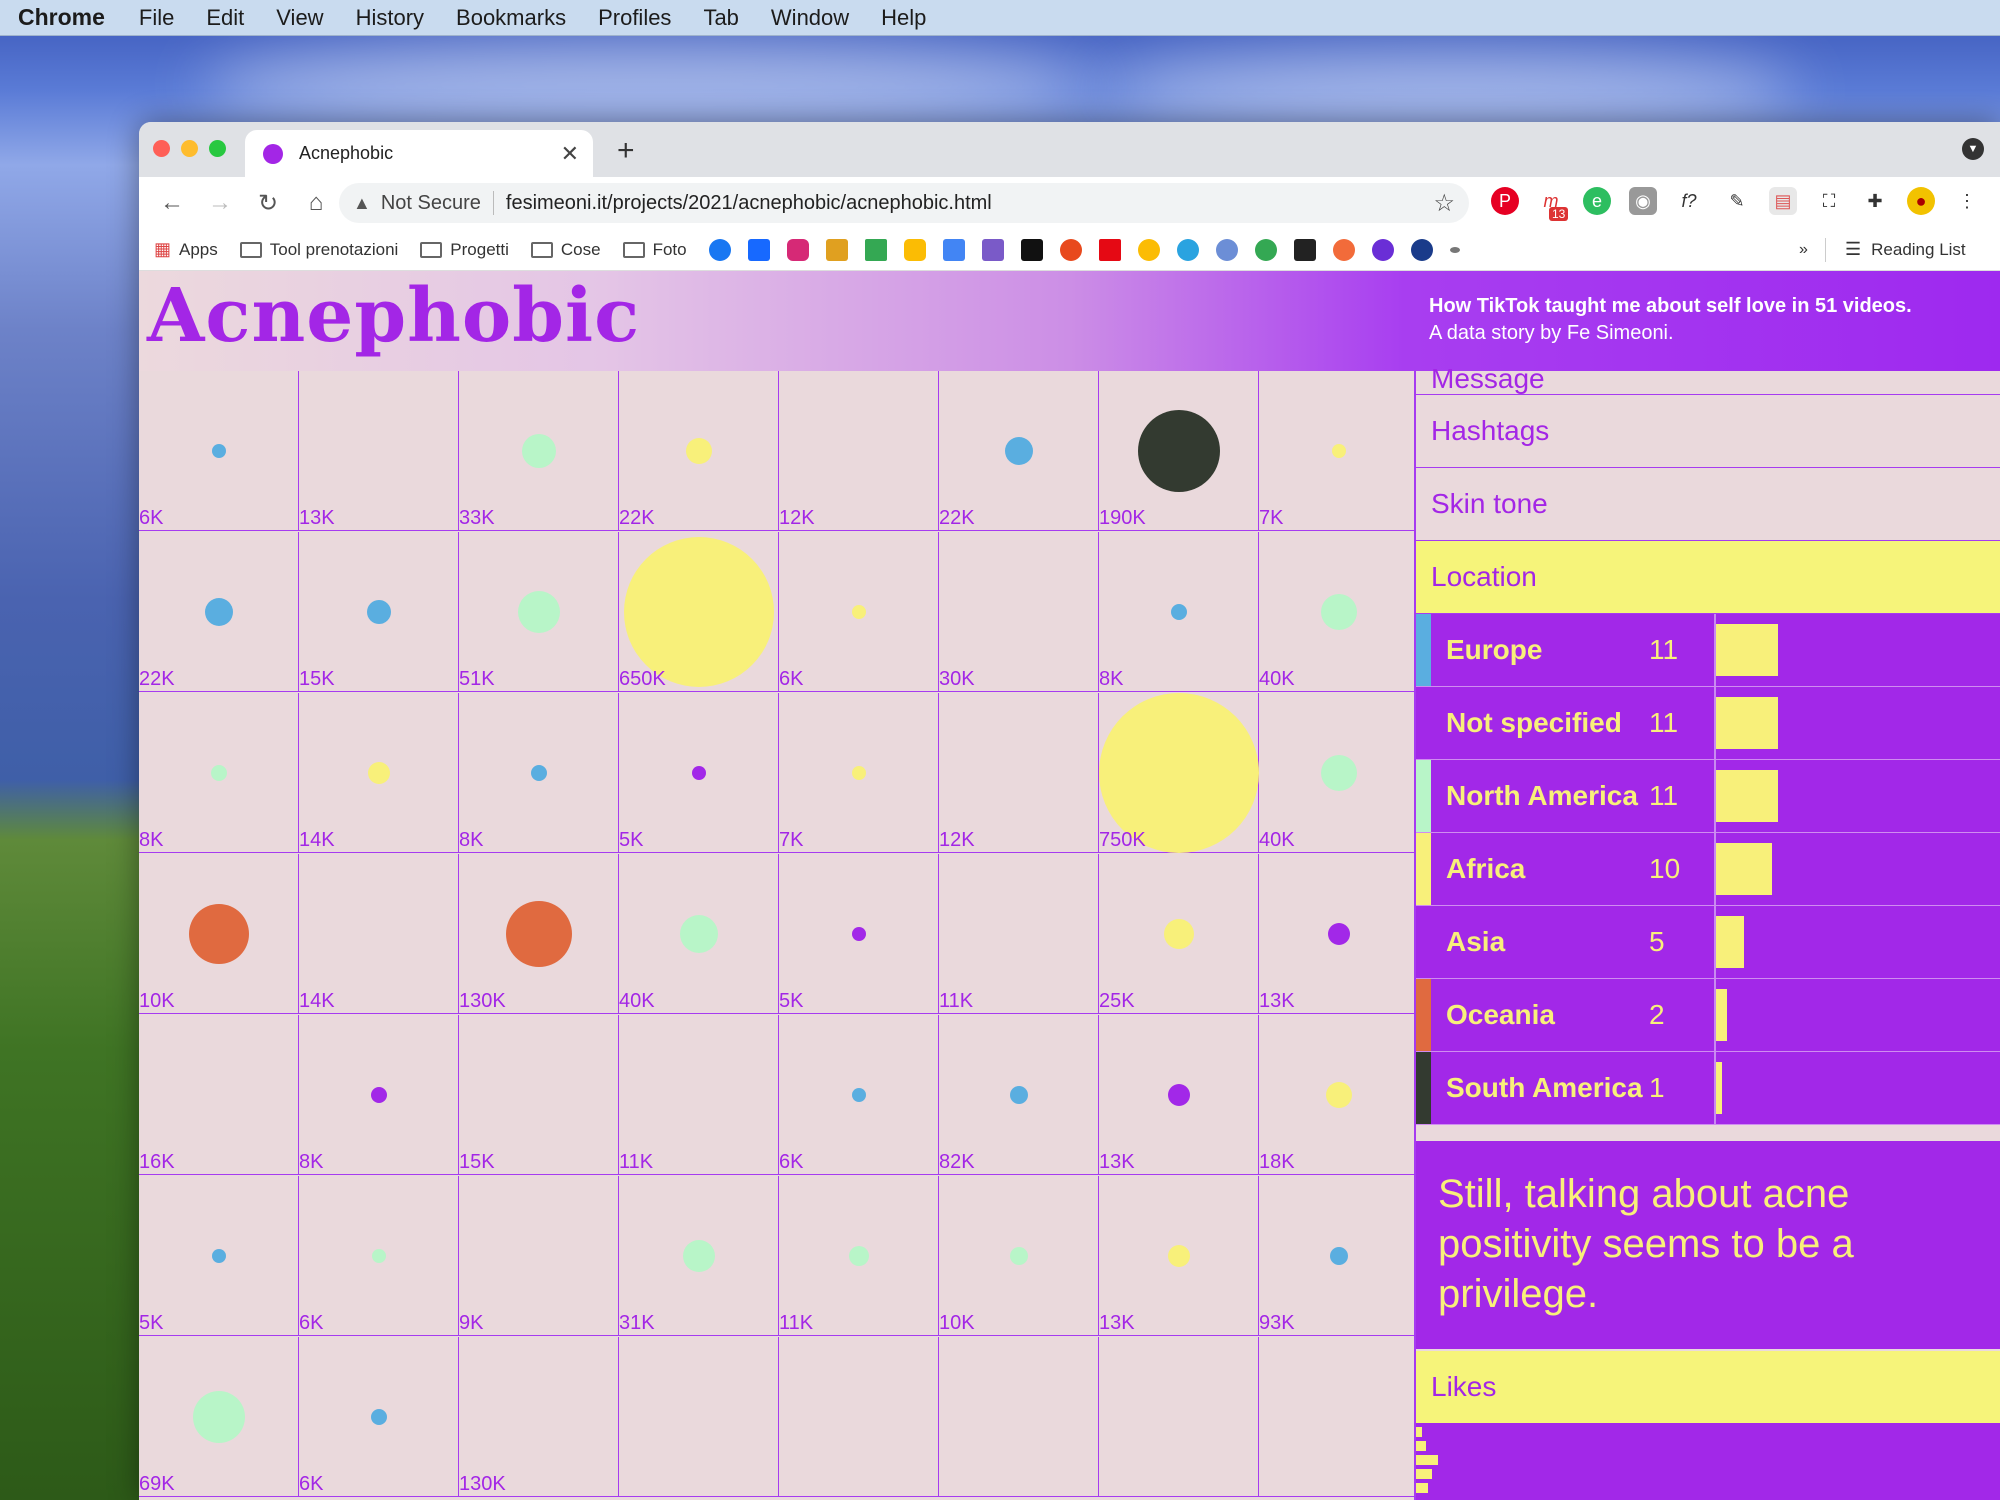  What do you see at coordinates (953, 249) in the screenshot?
I see `translate-bookmark-icon` at bounding box center [953, 249].